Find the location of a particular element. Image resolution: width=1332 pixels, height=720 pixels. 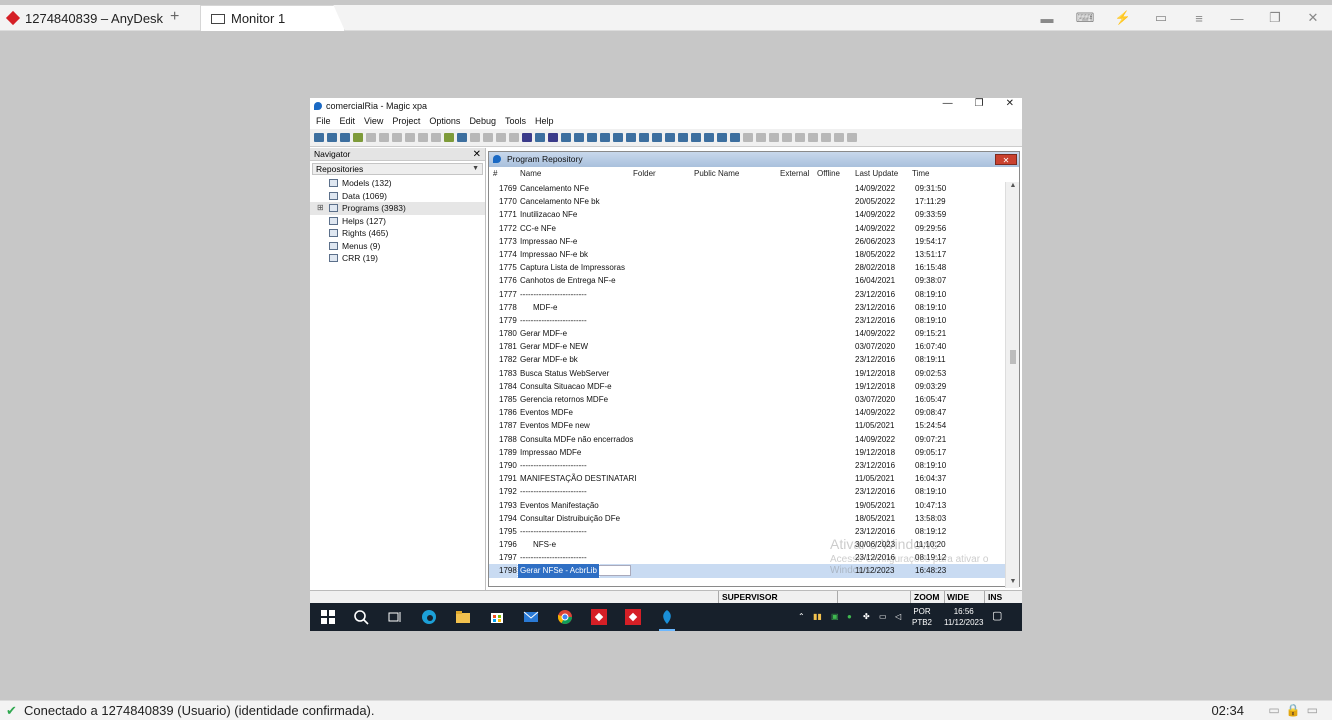

menu-options: Options is located at coordinates (444, 121).